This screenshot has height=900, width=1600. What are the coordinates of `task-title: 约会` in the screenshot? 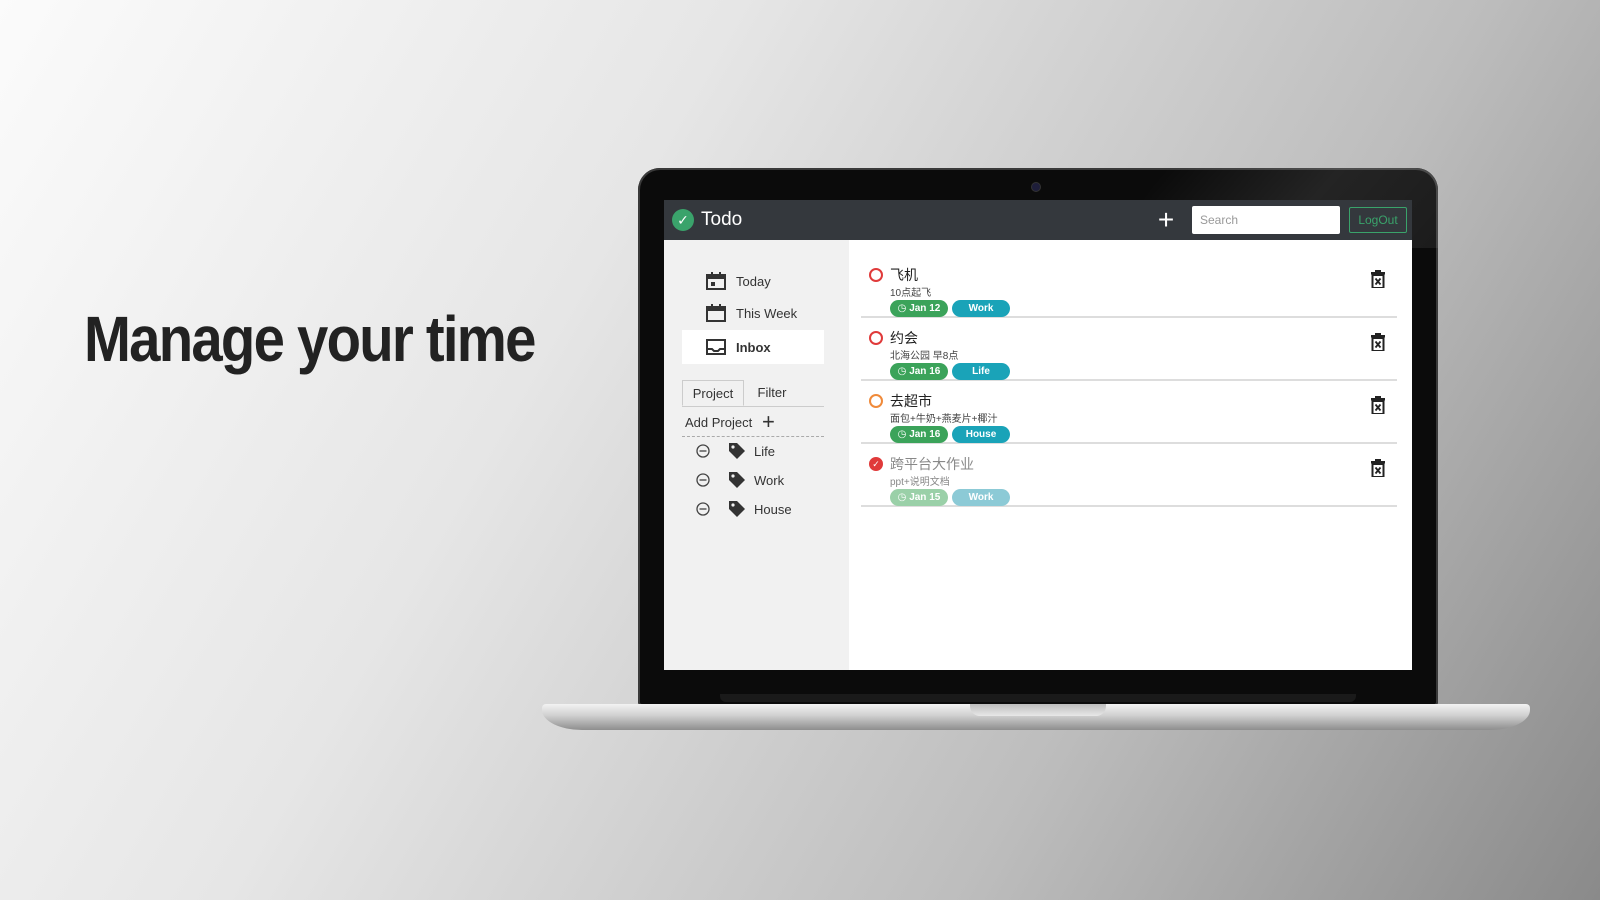 It's located at (904, 338).